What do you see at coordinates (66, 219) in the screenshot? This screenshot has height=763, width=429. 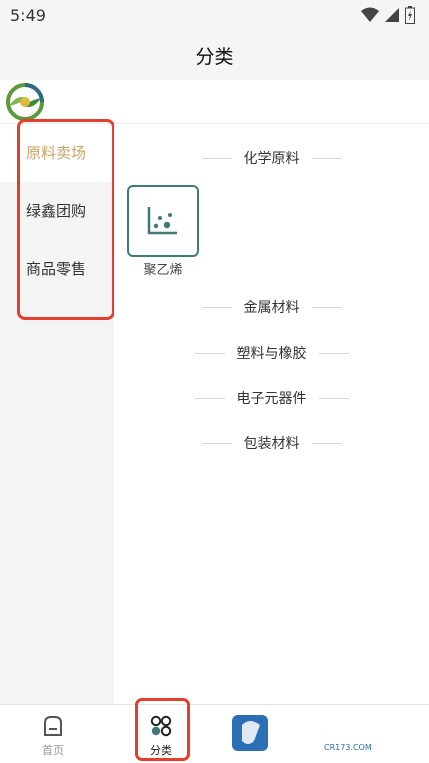 I see `sidebar-highlight-box` at bounding box center [66, 219].